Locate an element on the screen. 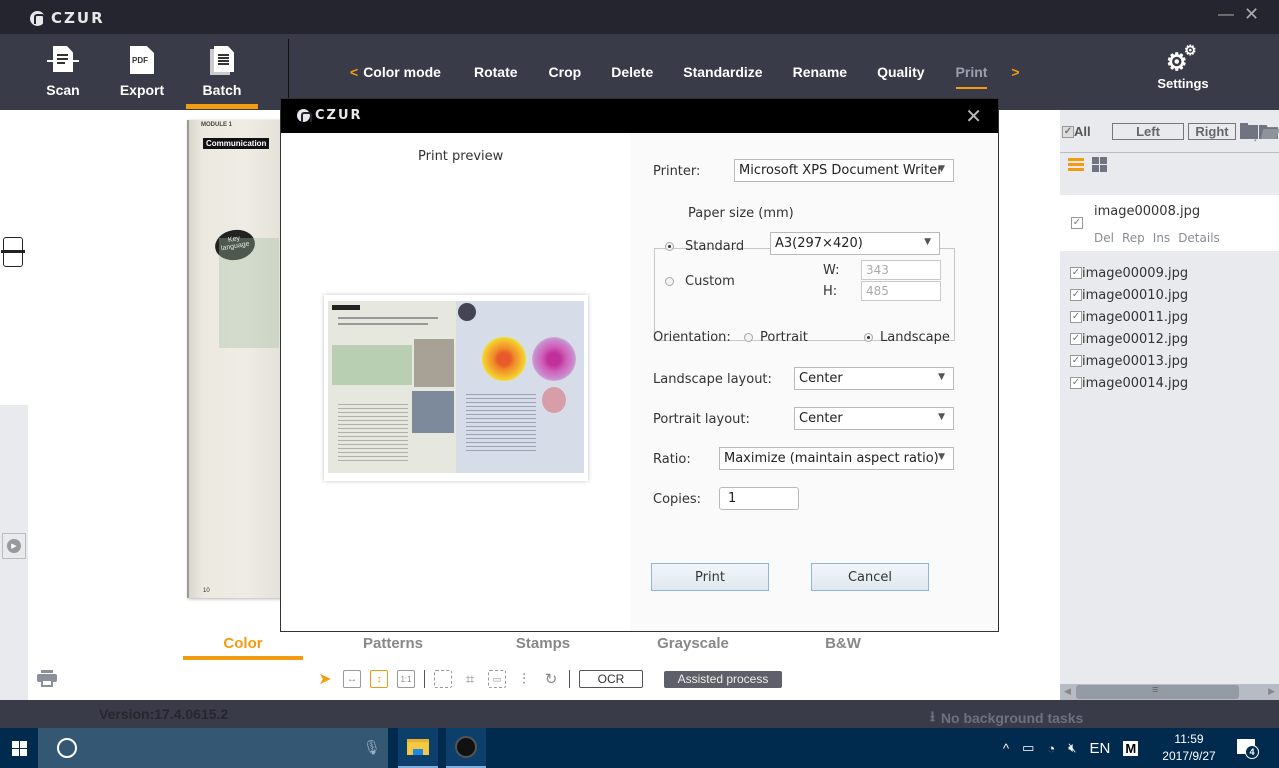 Image resolution: width=1279 pixels, height=768 pixels. cortana-icon is located at coordinates (67, 748).